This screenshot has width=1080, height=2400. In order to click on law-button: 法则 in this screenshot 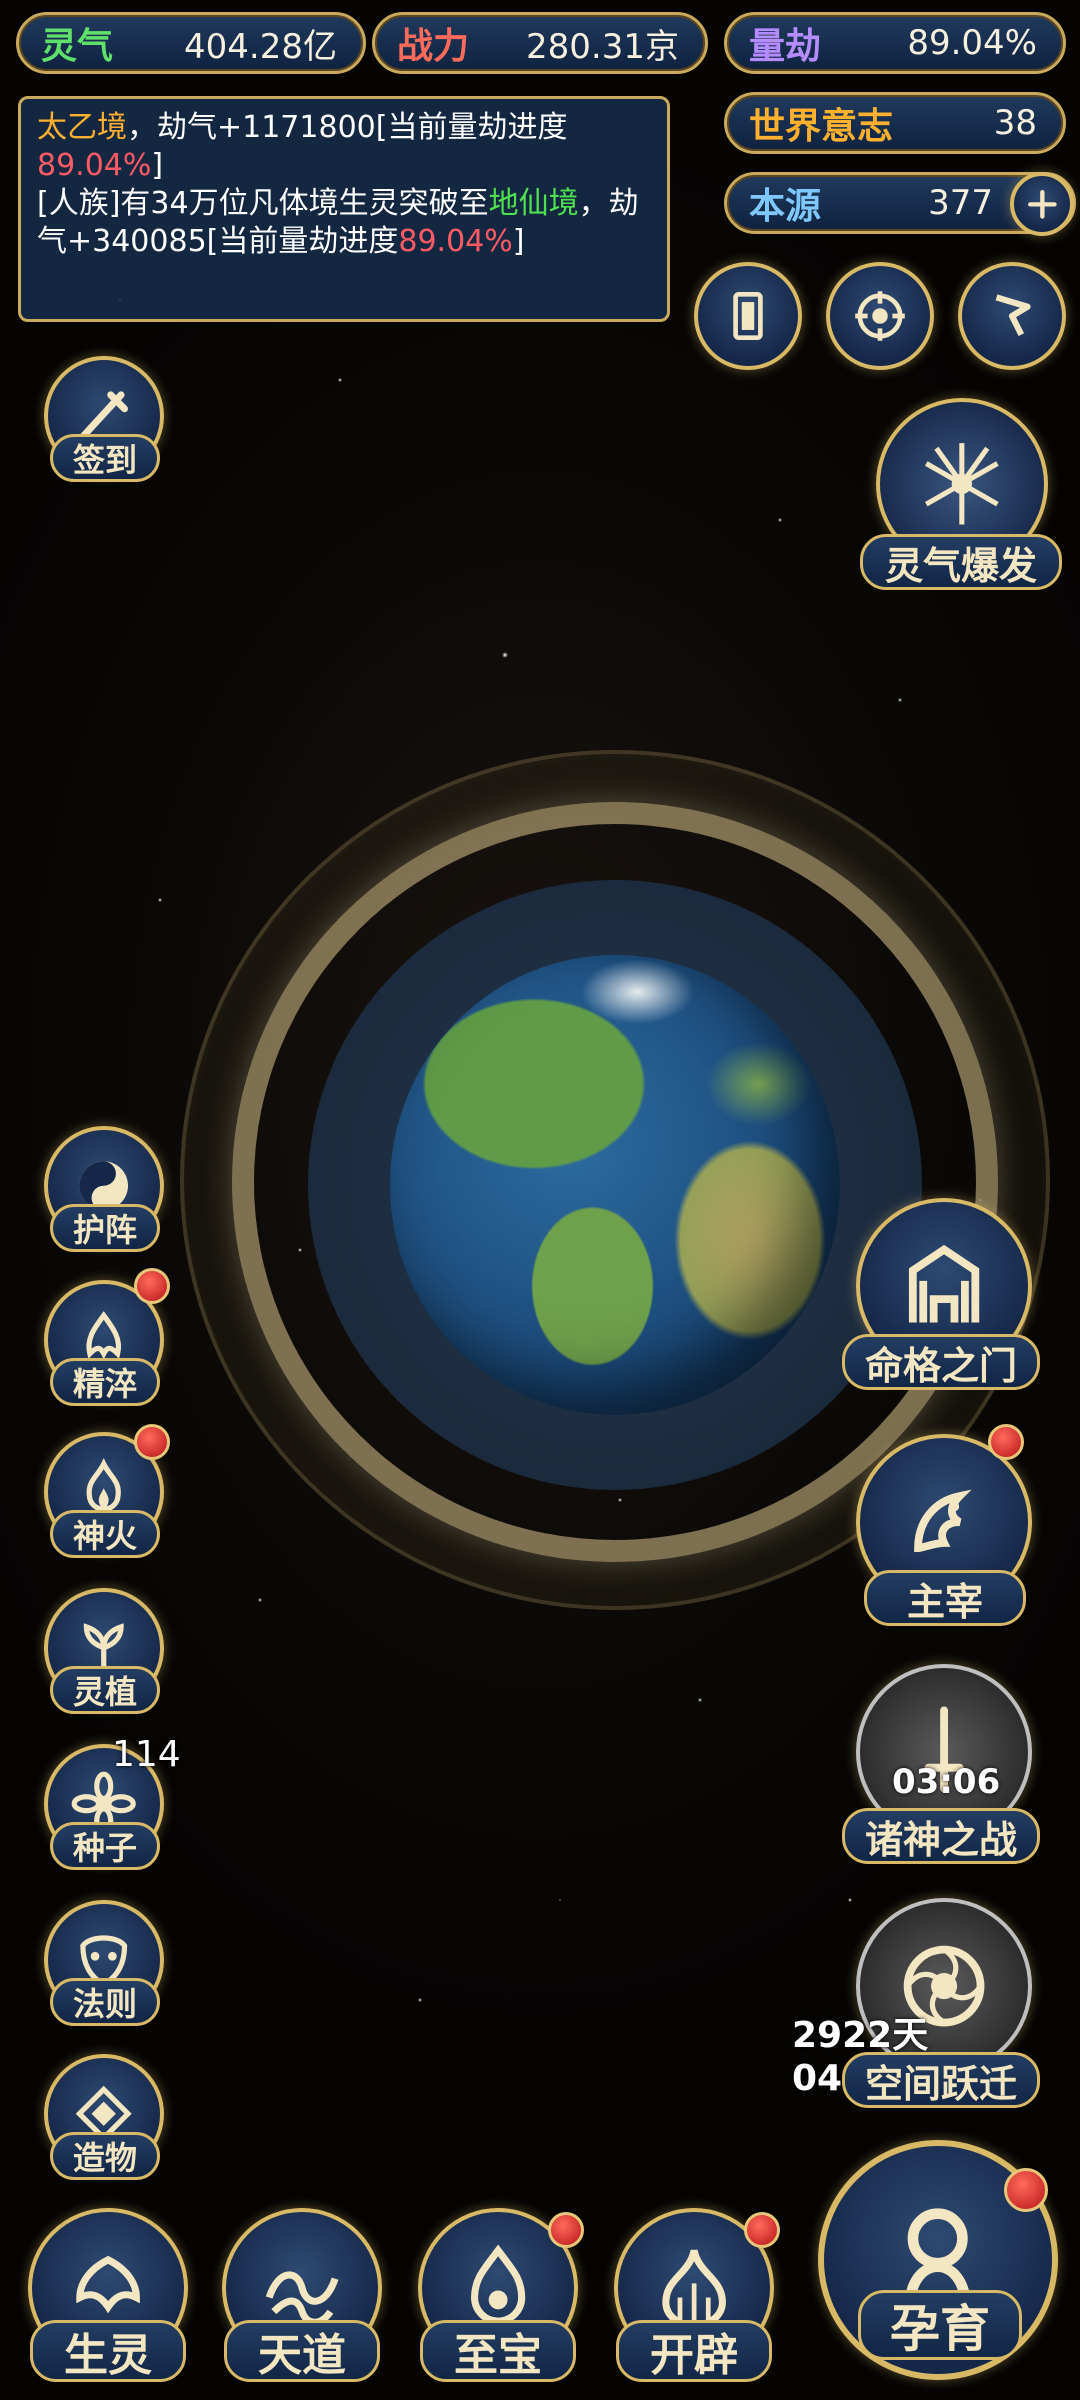, I will do `click(105, 2002)`.